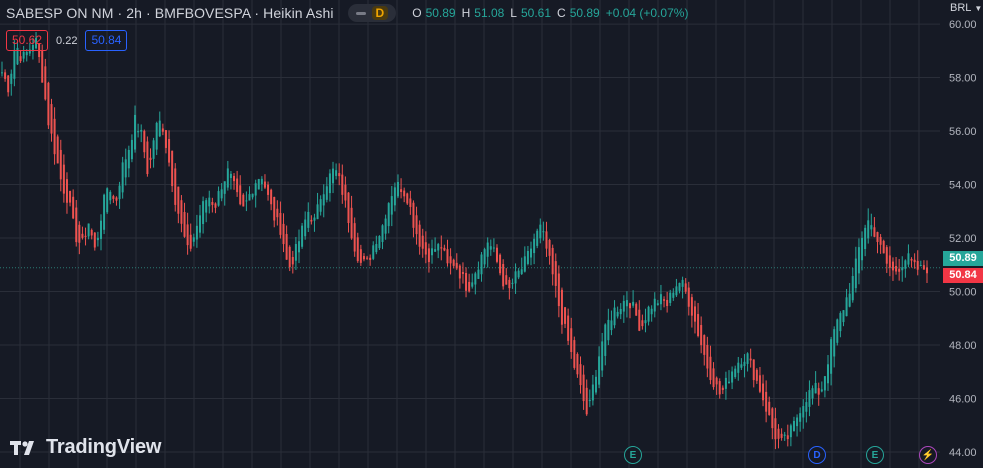 The width and height of the screenshot is (983, 468). Describe the element at coordinates (963, 275) in the screenshot. I see `bid-price-tag: 50.84` at that location.